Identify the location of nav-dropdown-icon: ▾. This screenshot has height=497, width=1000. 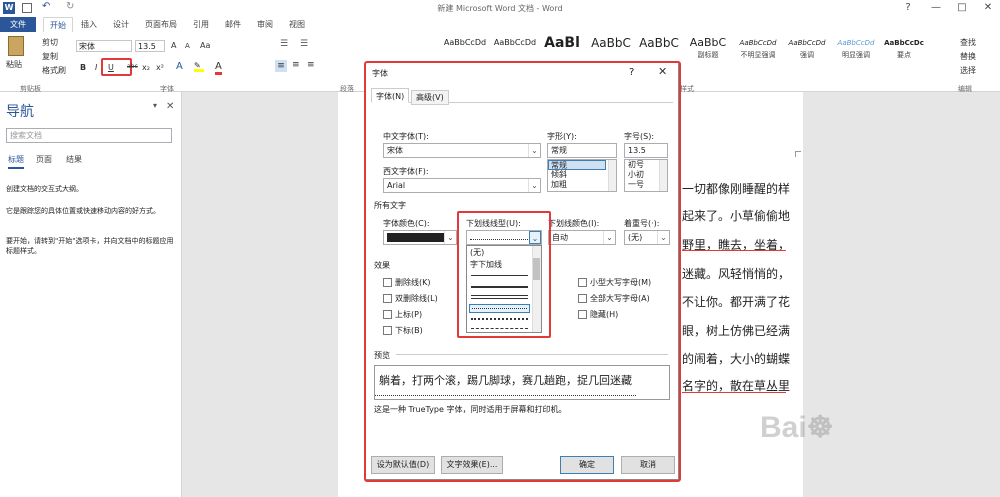
(155, 105).